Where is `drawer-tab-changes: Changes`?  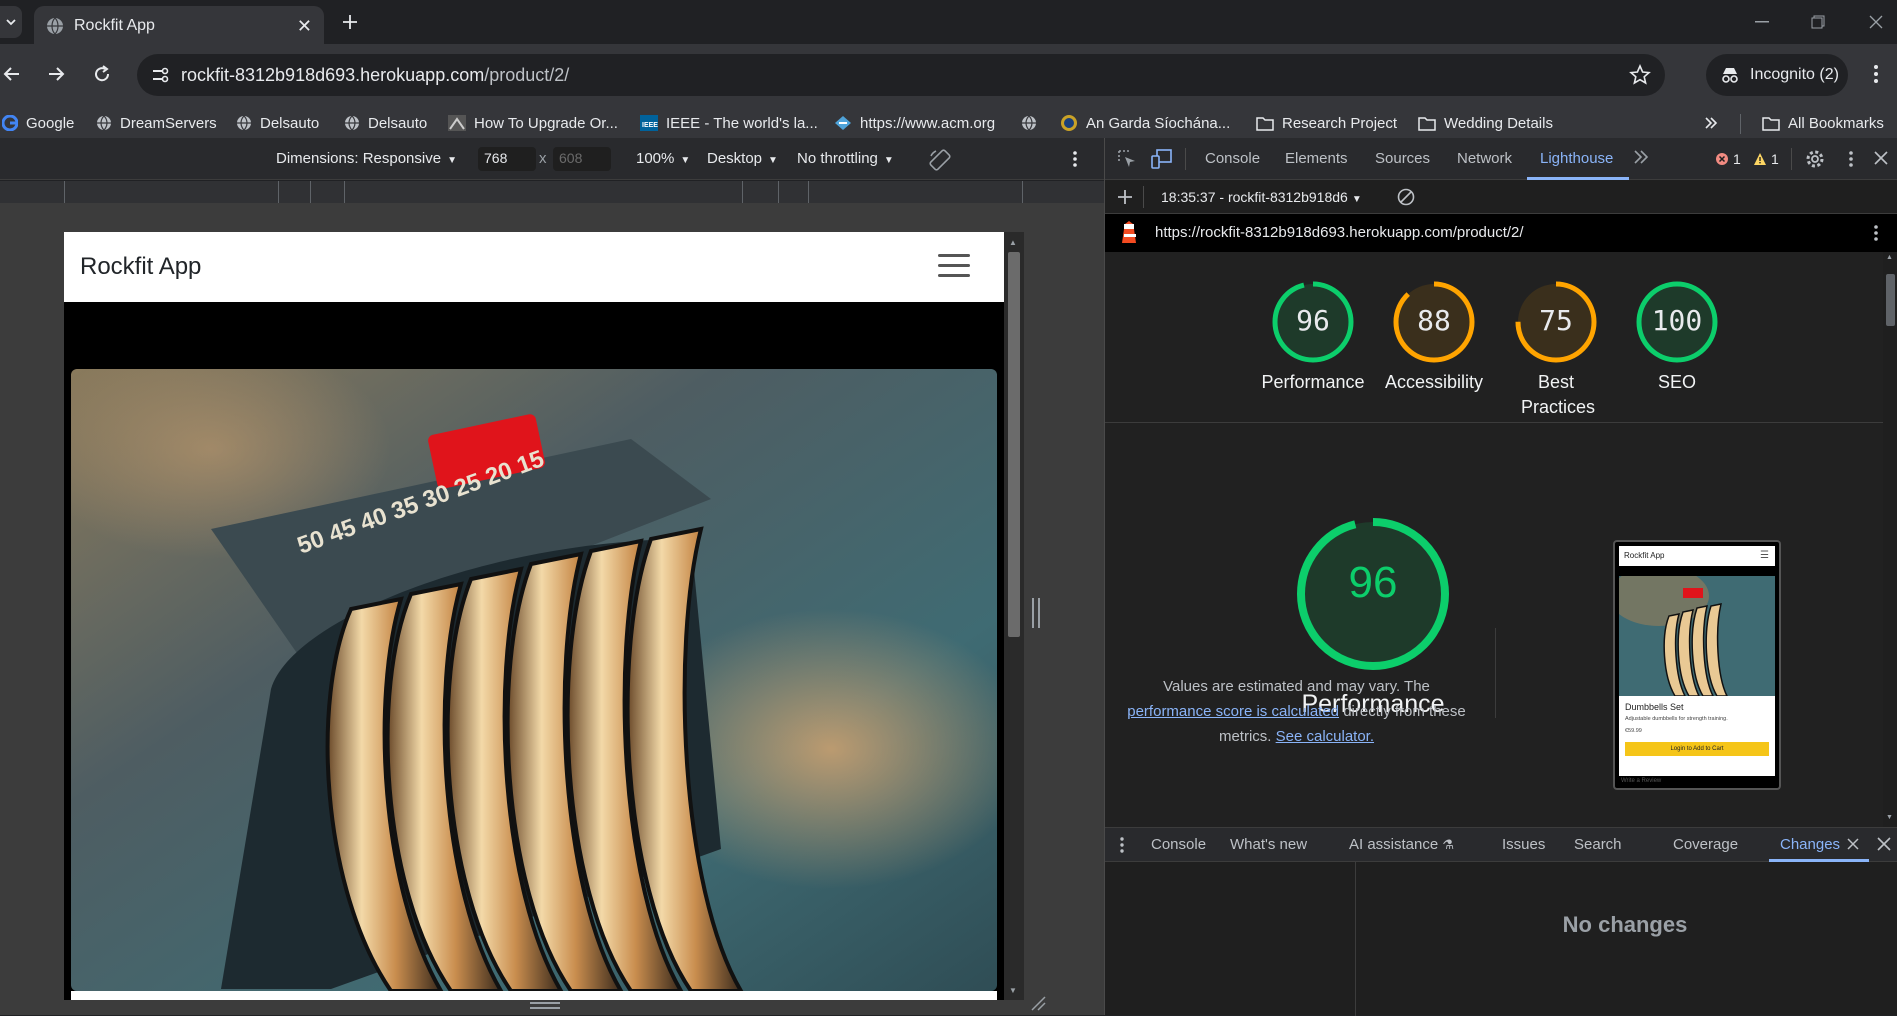 drawer-tab-changes: Changes is located at coordinates (1810, 844).